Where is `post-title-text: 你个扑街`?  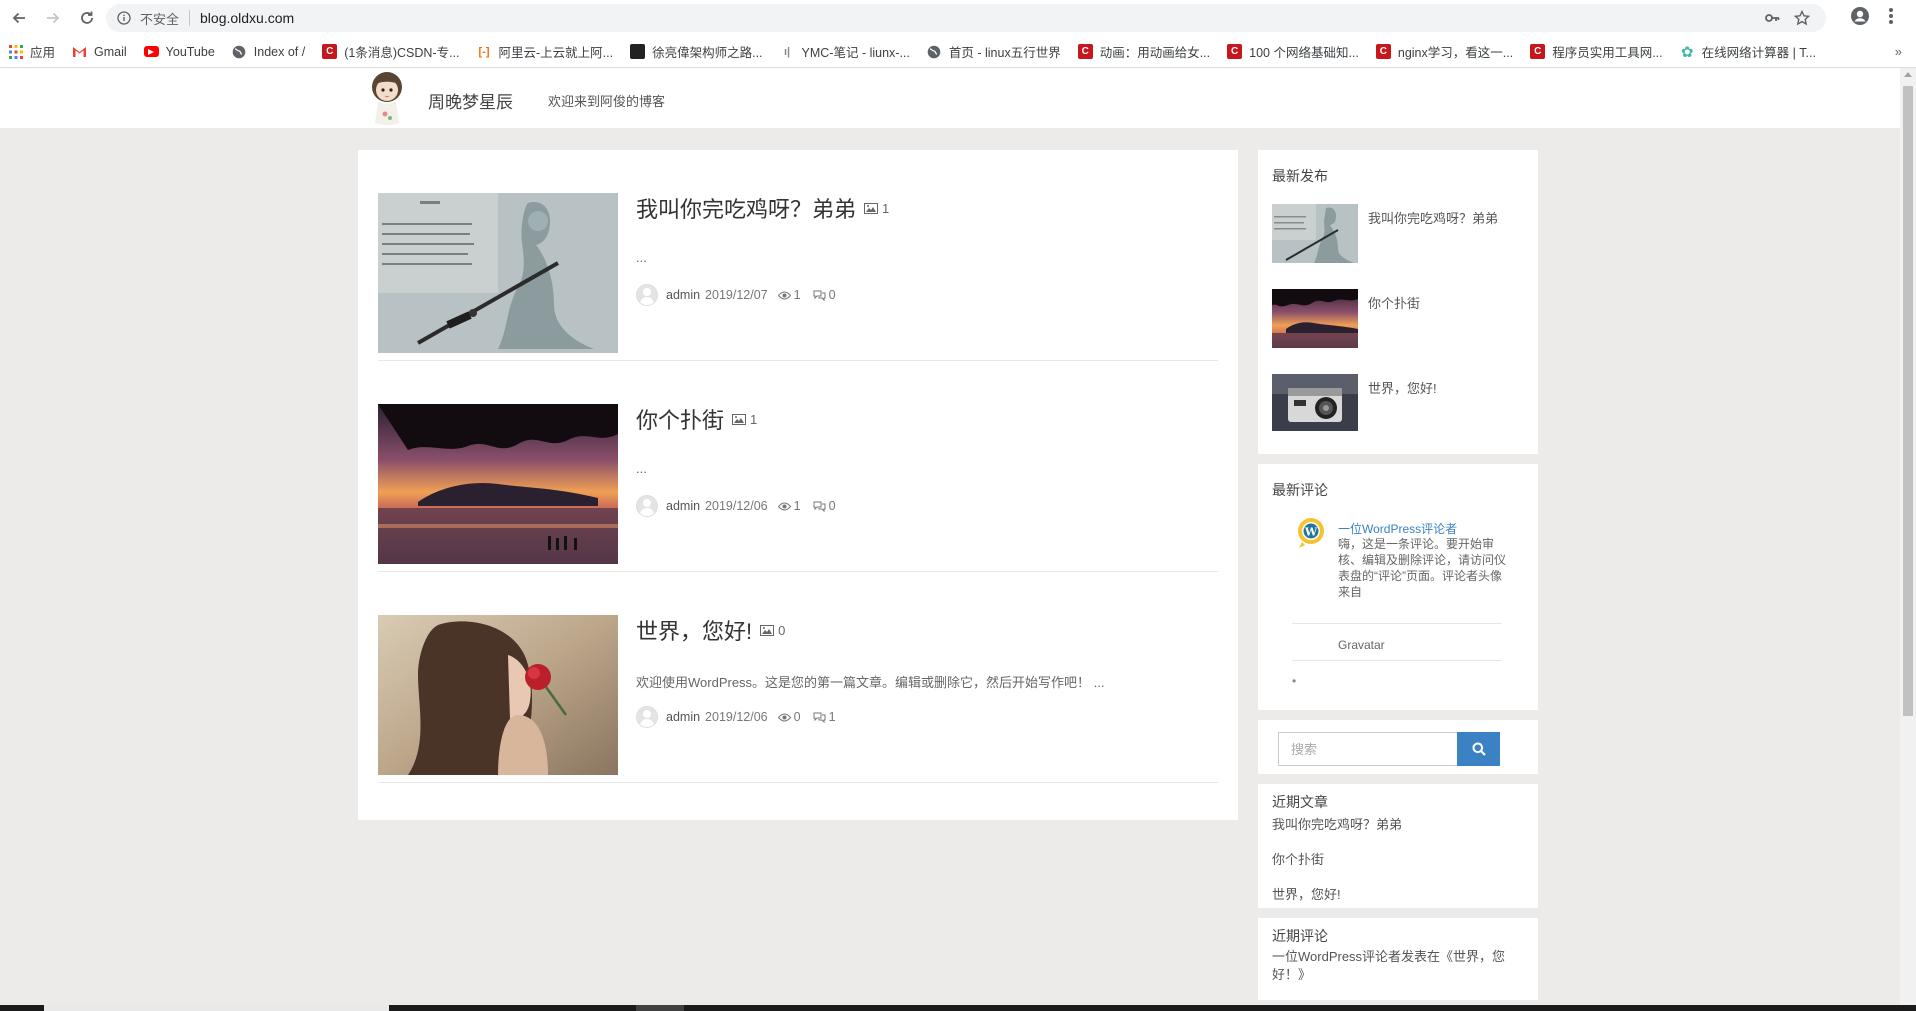 post-title-text: 你个扑街 is located at coordinates (680, 420).